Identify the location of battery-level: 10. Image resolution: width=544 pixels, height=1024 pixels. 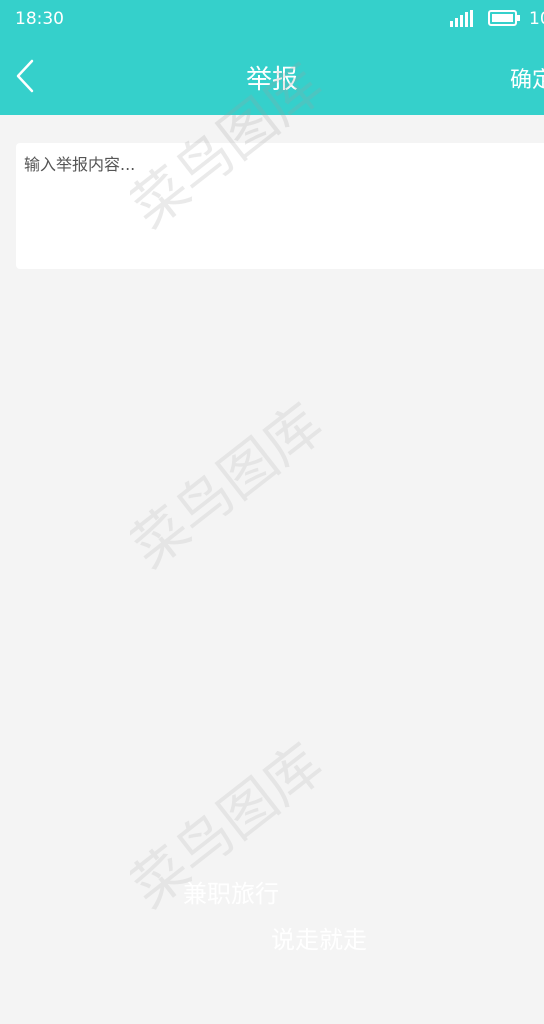
(536, 19).